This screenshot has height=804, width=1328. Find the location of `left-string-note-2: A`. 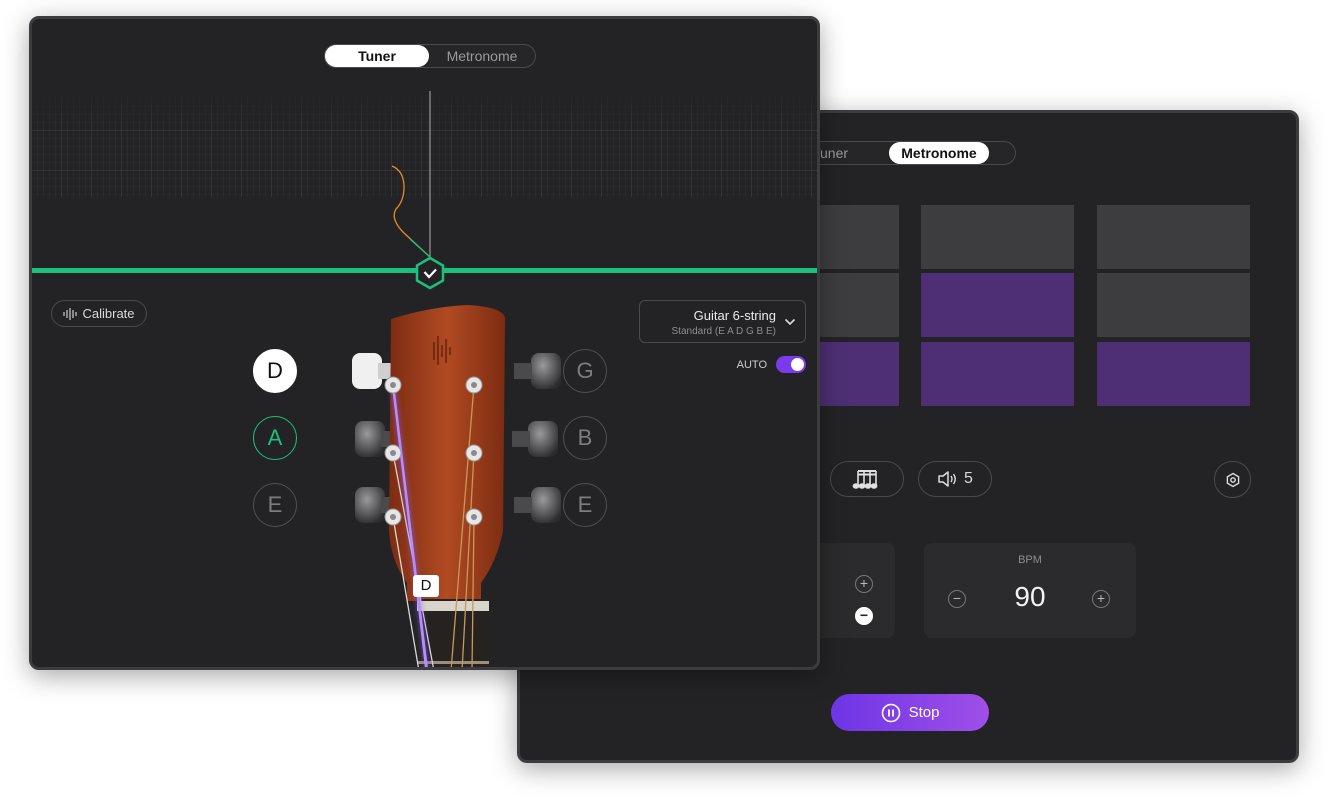

left-string-note-2: A is located at coordinates (275, 438).